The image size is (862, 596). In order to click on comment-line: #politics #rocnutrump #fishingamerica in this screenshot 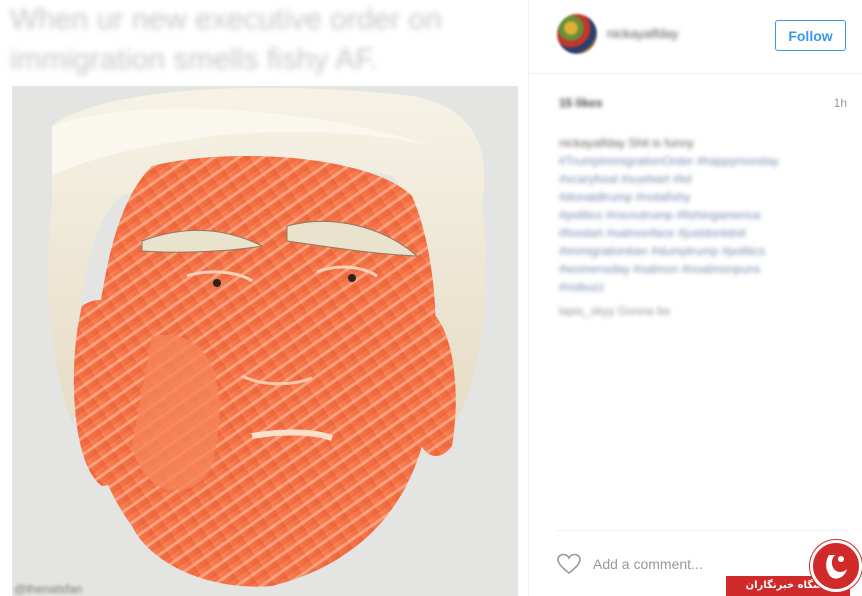, I will do `click(699, 215)`.